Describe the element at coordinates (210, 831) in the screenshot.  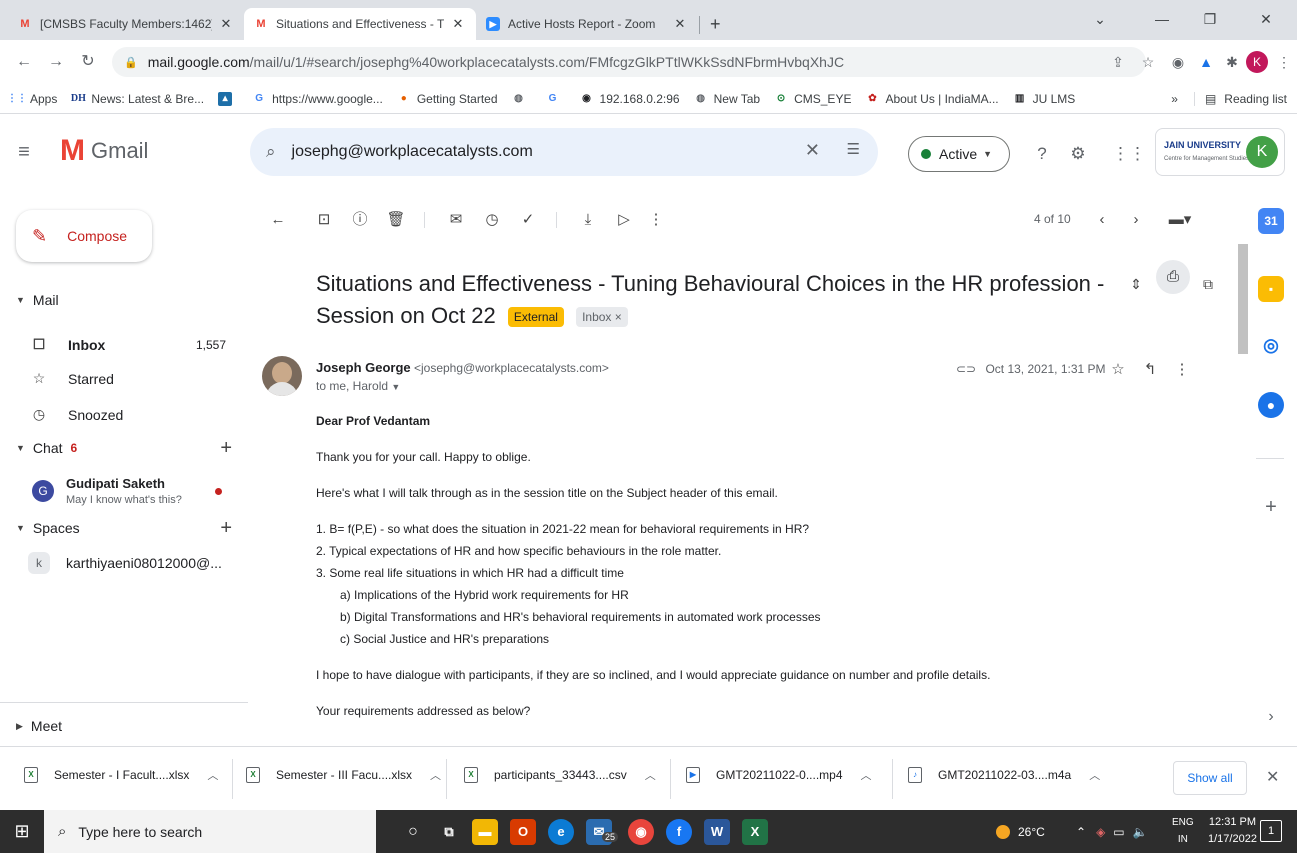
I see `taskbar-search-input: ⌕ Type here to search` at that location.